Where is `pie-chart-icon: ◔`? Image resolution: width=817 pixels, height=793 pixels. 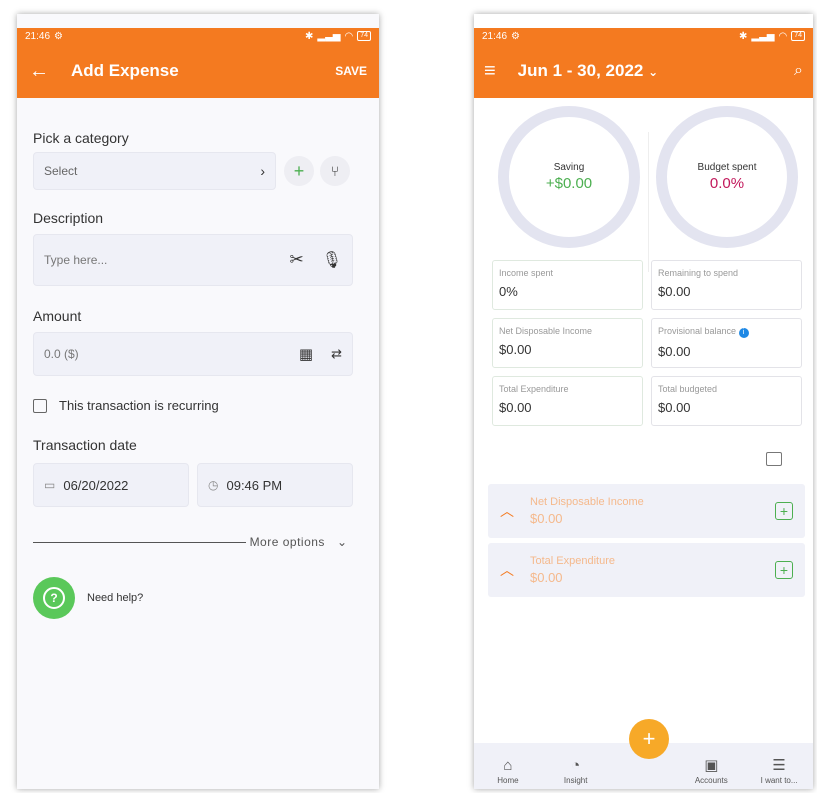
pie-chart-icon: ◔ is located at coordinates (576, 765).